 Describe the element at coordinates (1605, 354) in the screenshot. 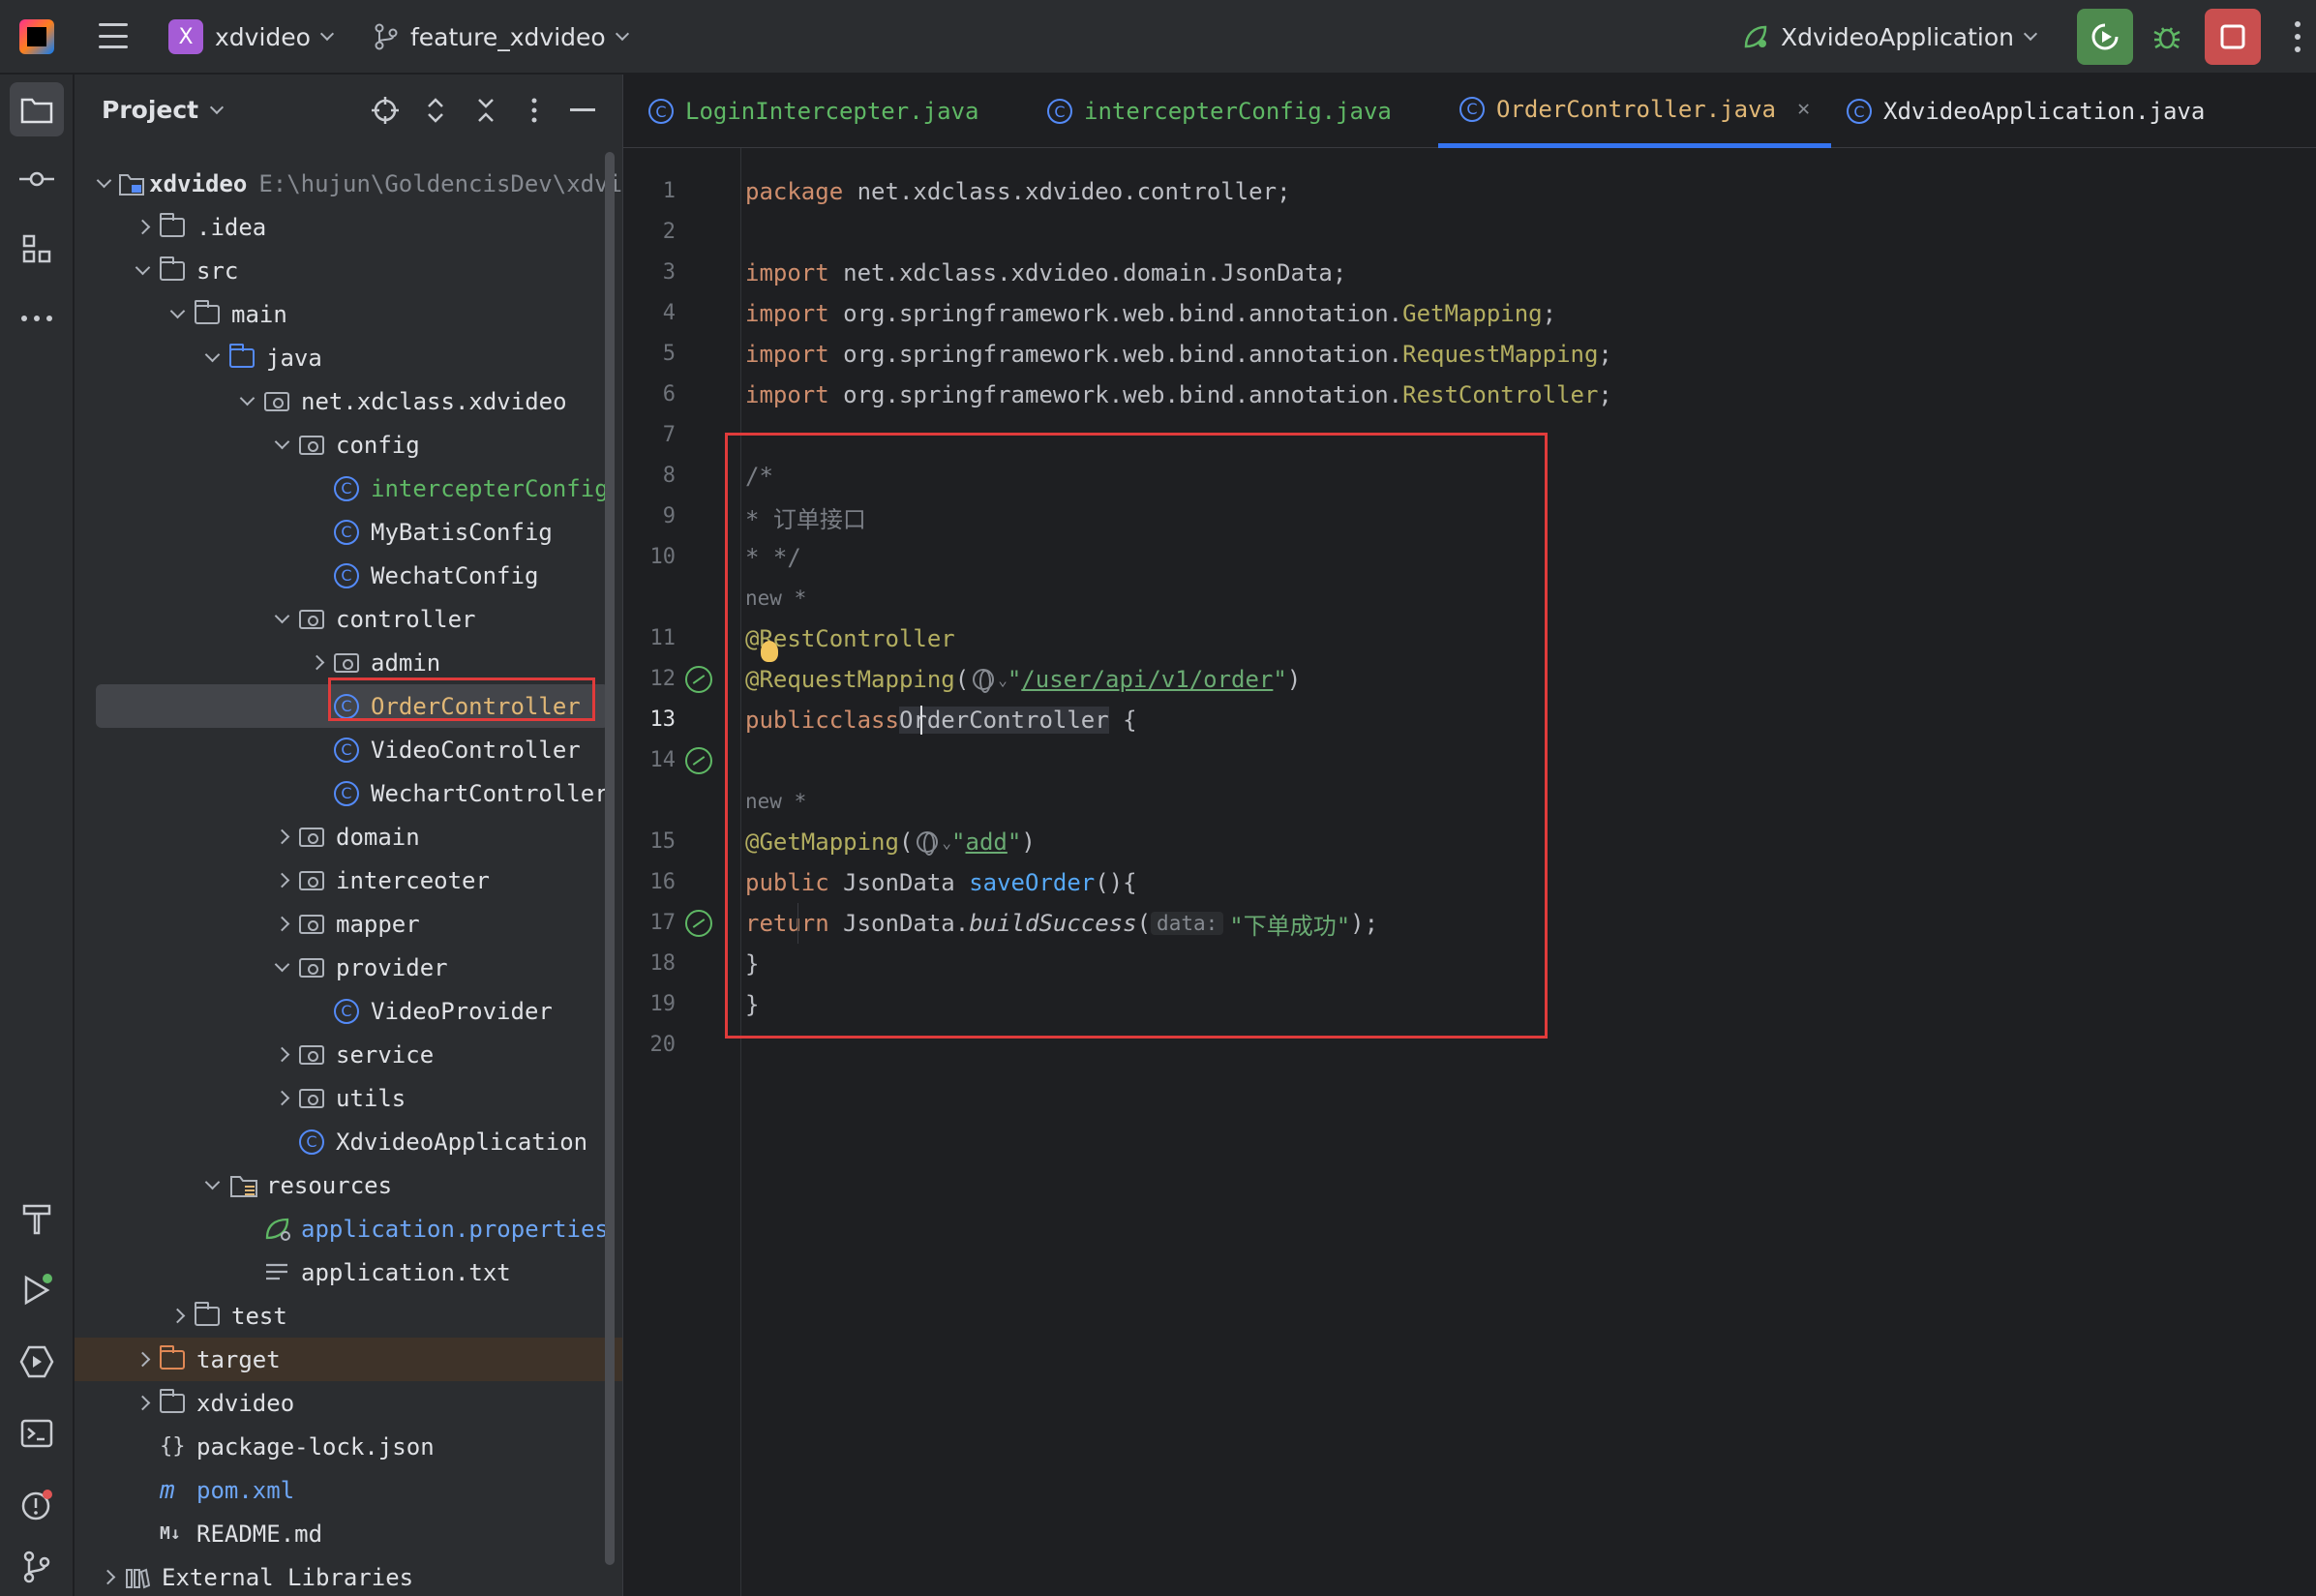

I see `code-token: ;` at that location.